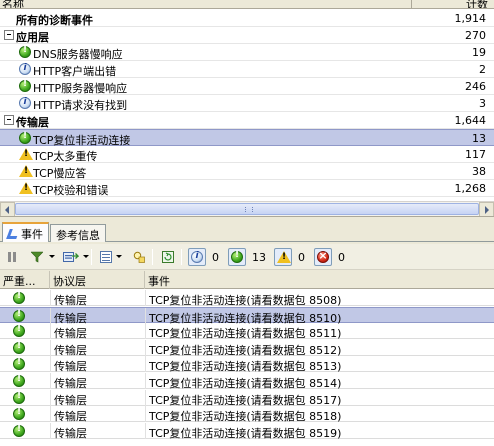 Image resolution: width=494 pixels, height=446 pixels. I want to click on tree-group-row: 应用层 270, so click(247, 35).